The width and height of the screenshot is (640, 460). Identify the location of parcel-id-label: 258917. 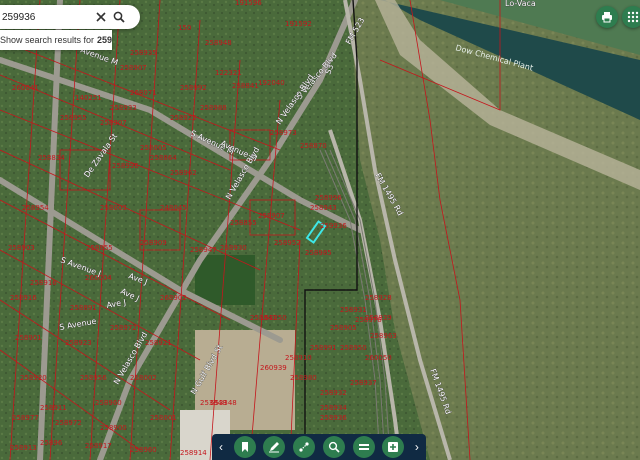
(98, 446).